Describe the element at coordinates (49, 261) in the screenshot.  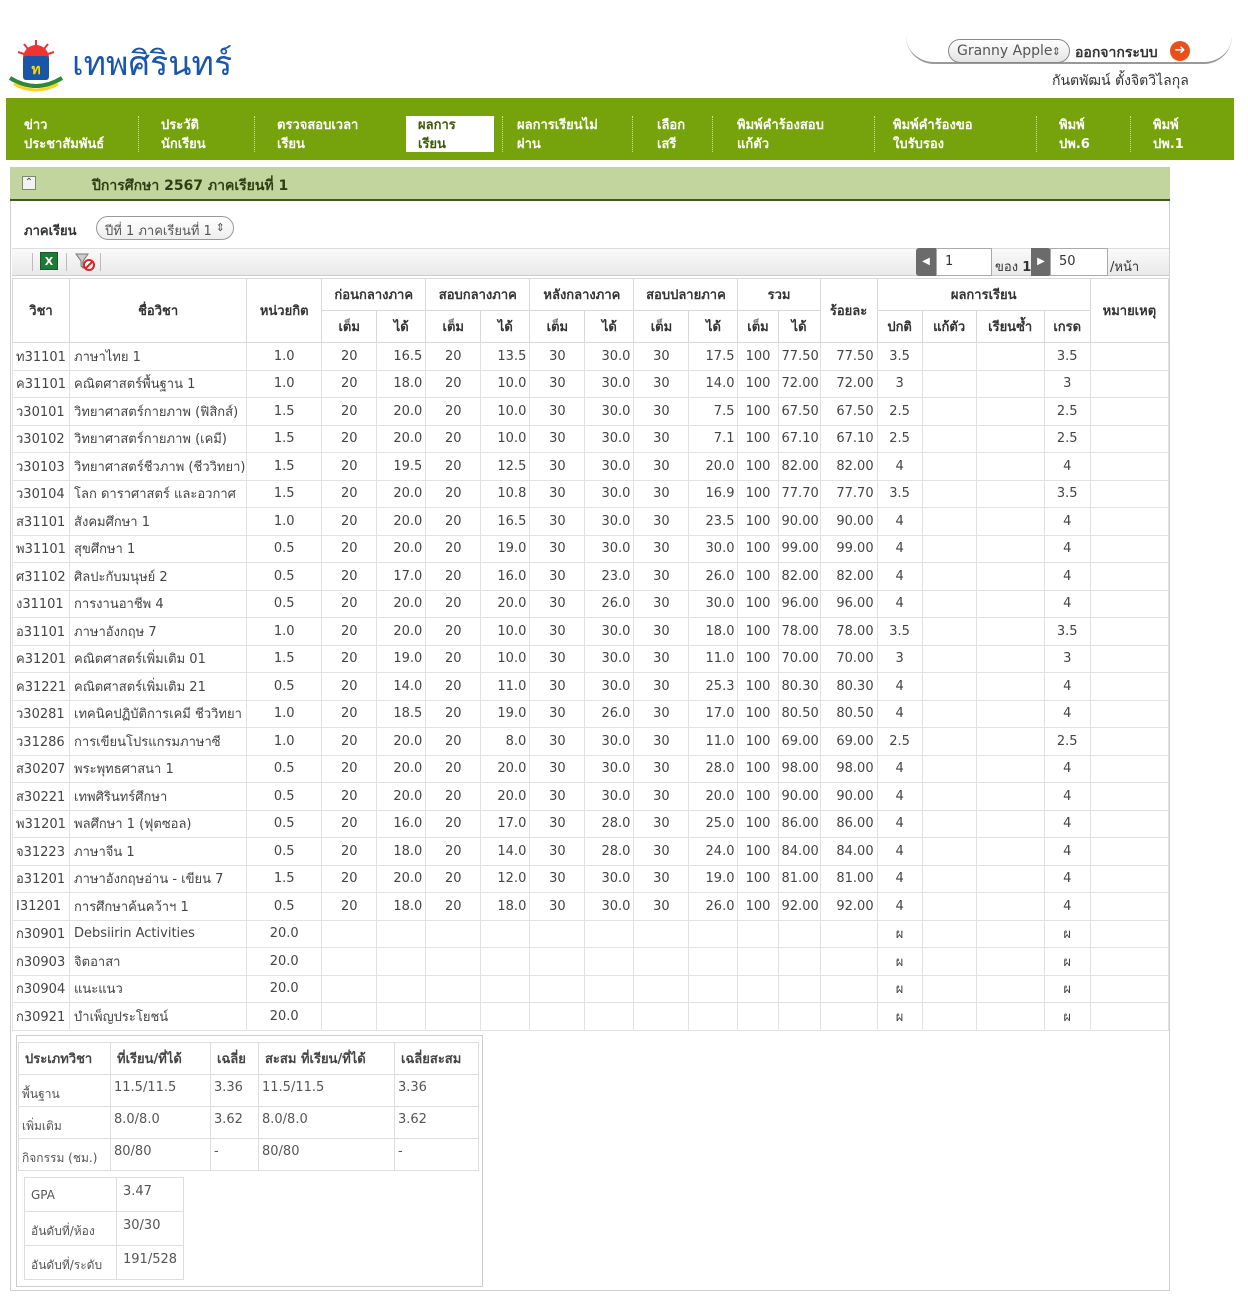
I see `excel-export-icon: X` at that location.